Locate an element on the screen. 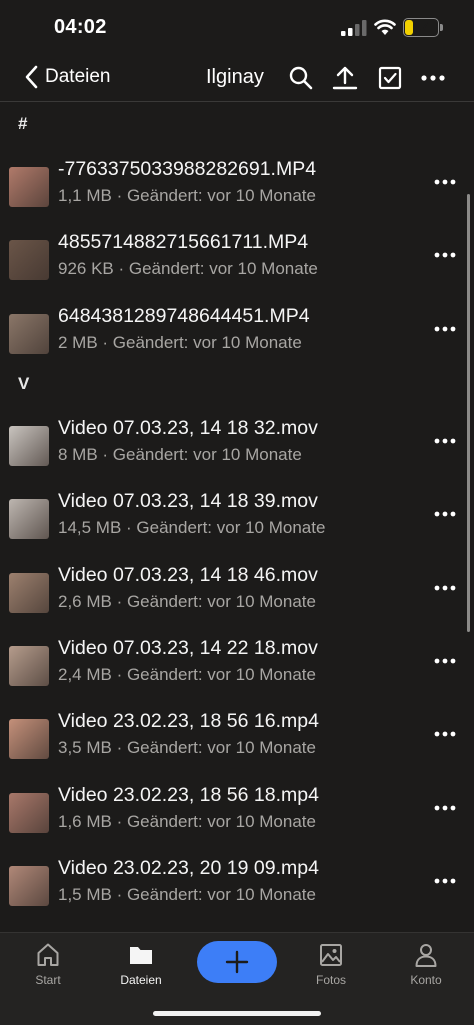 This screenshot has height=1025, width=474. tab-label-dateien: Dateien is located at coordinates (141, 980).